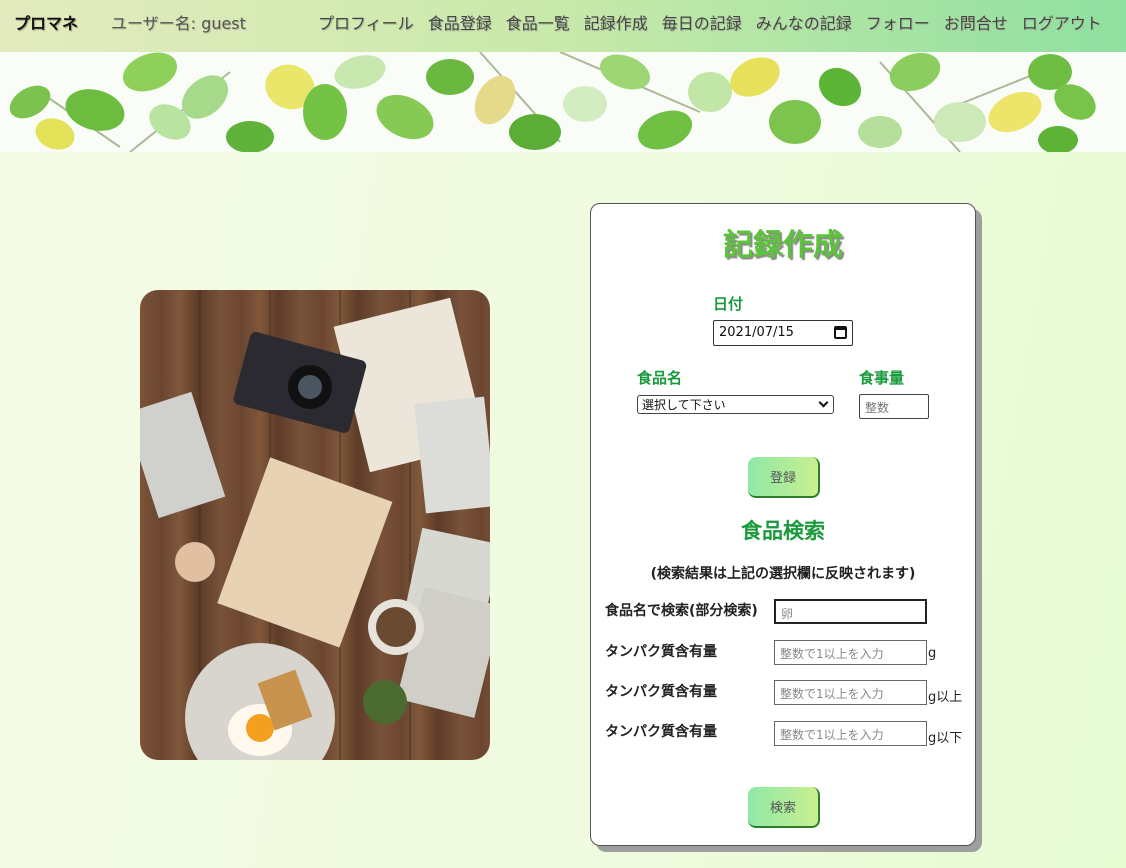 The height and width of the screenshot is (868, 1126). I want to click on search-note: (検索結果は上記の選択欄に反映されます), so click(783, 574).